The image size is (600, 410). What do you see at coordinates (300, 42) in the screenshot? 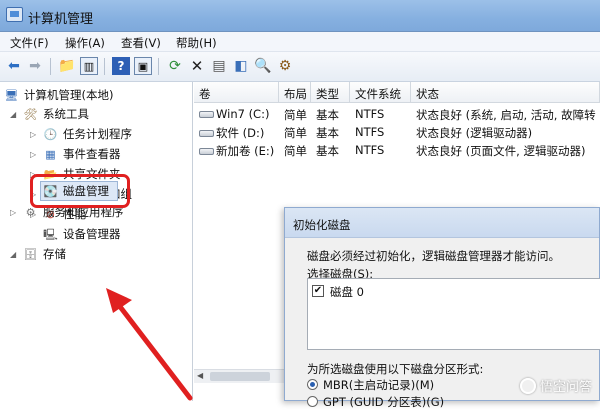
I see `menu-bar: 文件(F) 操作(A) 查看(V) 帮助(H)` at bounding box center [300, 42].